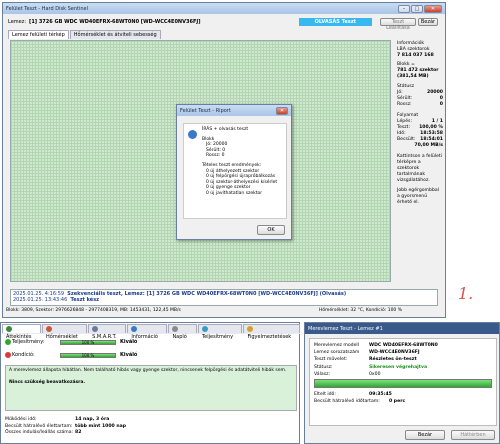 The image size is (500, 444). I want to click on smart-icon, so click(95, 328).